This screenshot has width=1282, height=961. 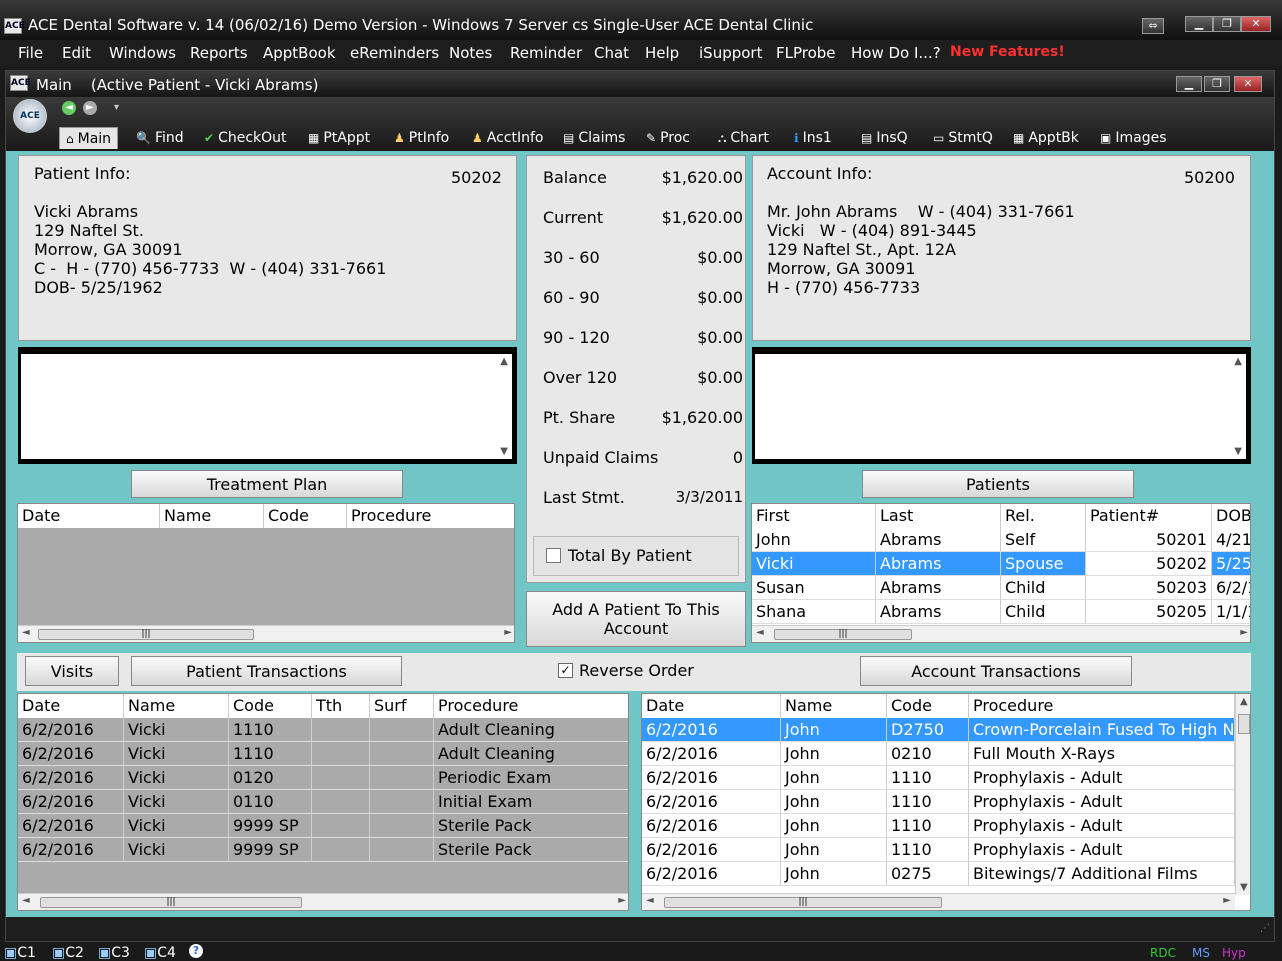 I want to click on tab-main: ⌂ Main, so click(x=89, y=138).